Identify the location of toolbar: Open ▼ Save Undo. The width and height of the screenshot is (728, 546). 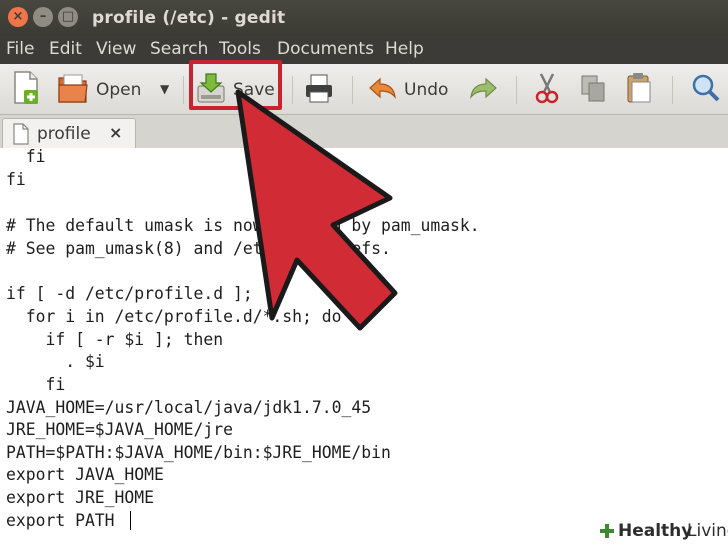
(364, 89).